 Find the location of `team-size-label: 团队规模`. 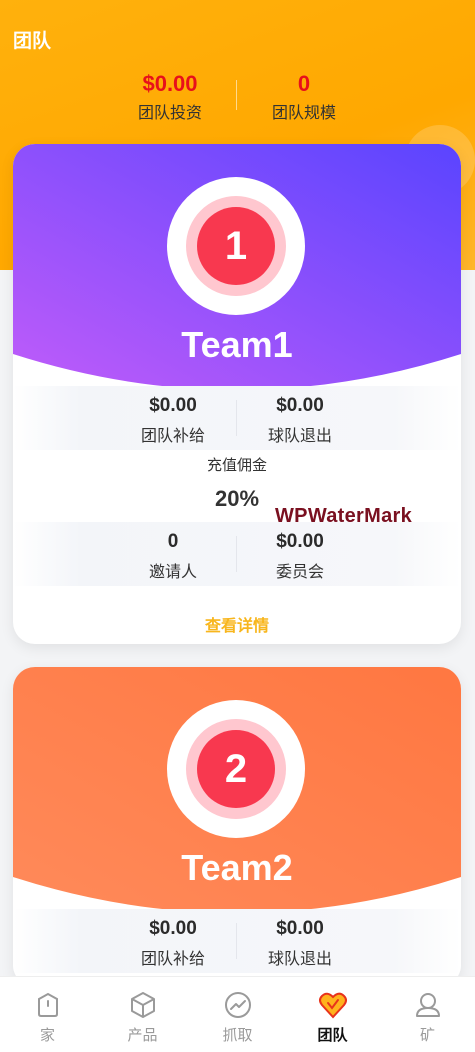

team-size-label: 团队规模 is located at coordinates (303, 113).